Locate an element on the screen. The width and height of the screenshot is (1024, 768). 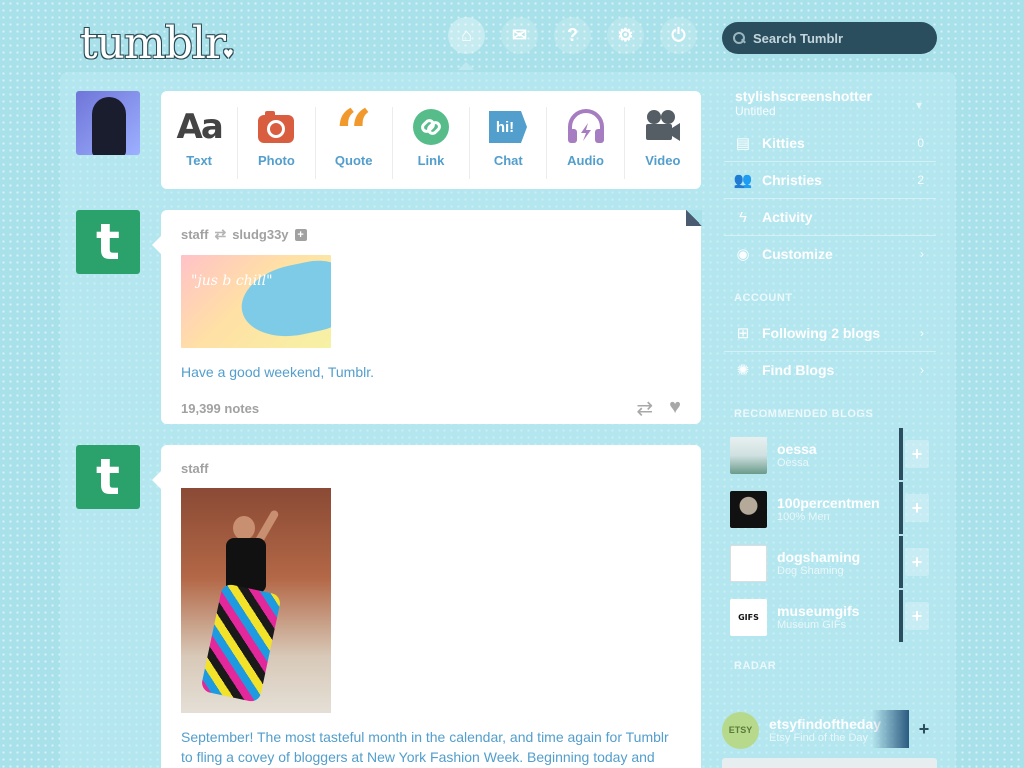
recommended-blog: oessa Oessa + is located at coordinates (830, 455).